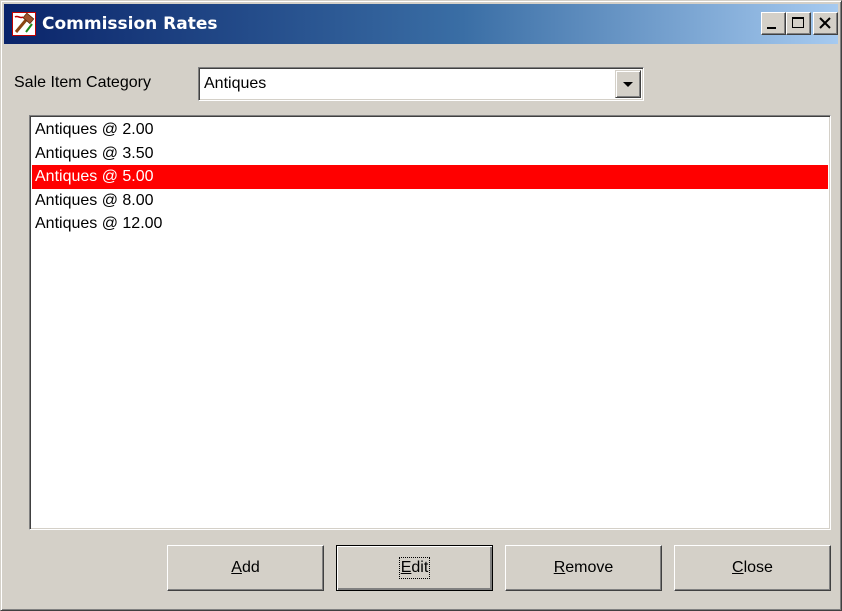 This screenshot has width=842, height=611. Describe the element at coordinates (430, 201) in the screenshot. I see `list-item: Antiques @ 8.00` at that location.